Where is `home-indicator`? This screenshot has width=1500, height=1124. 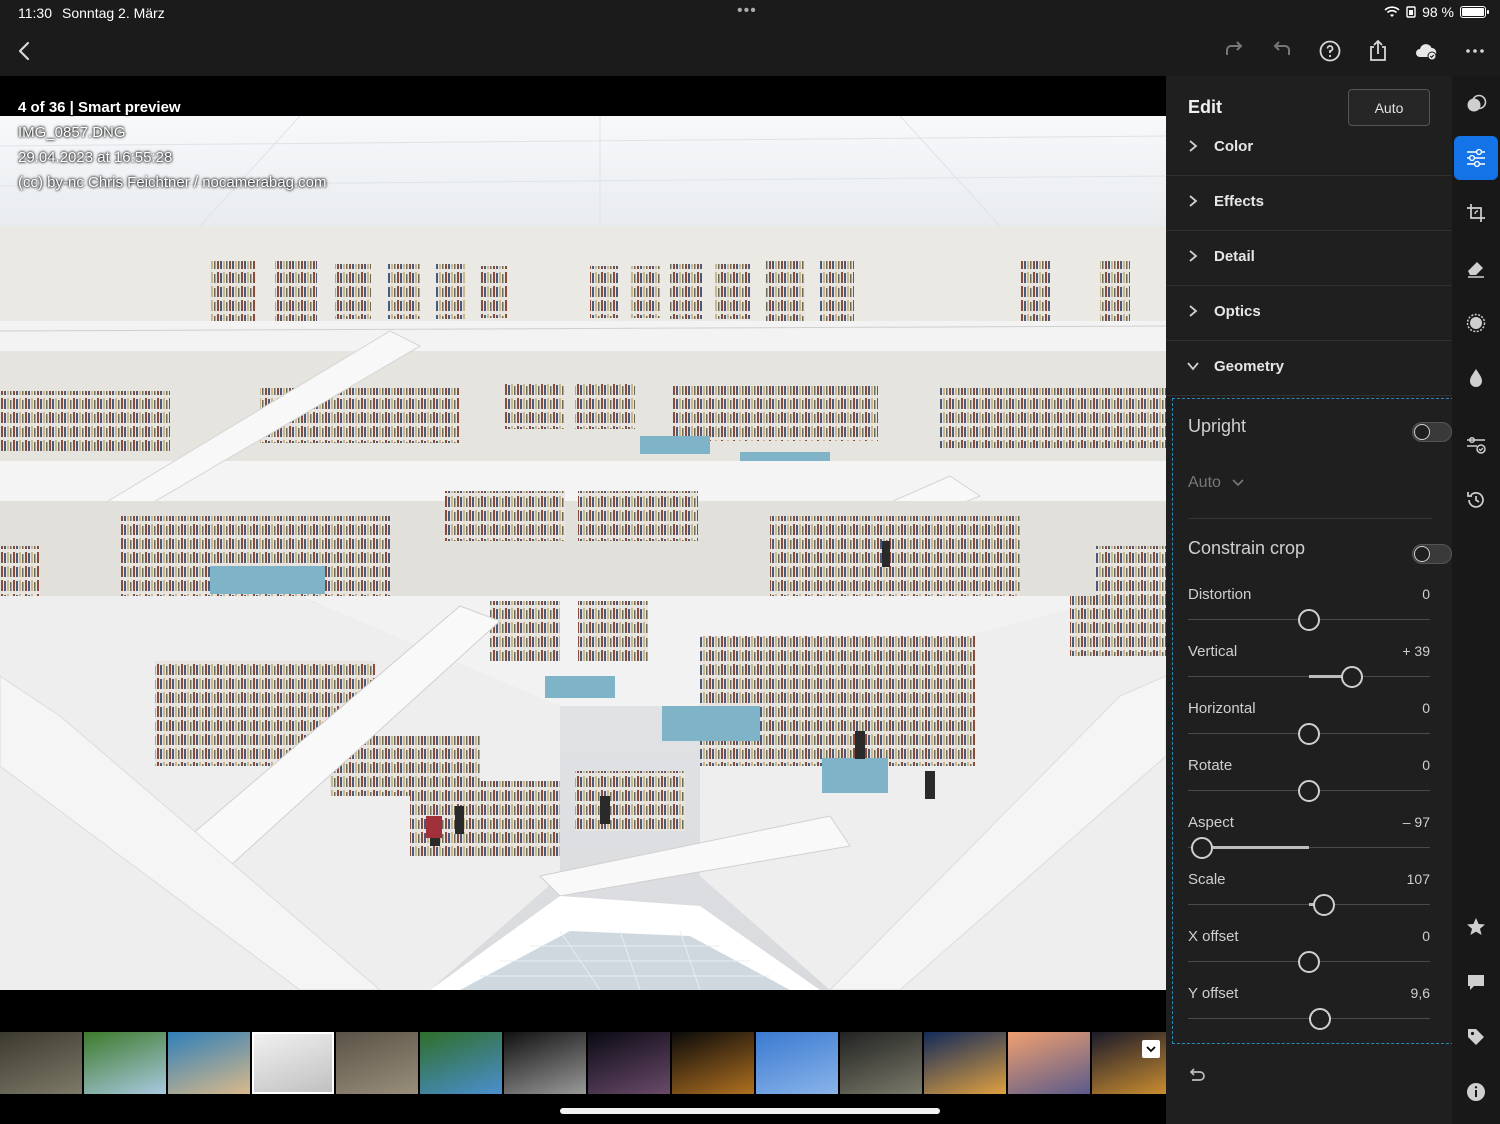
home-indicator is located at coordinates (750, 1111).